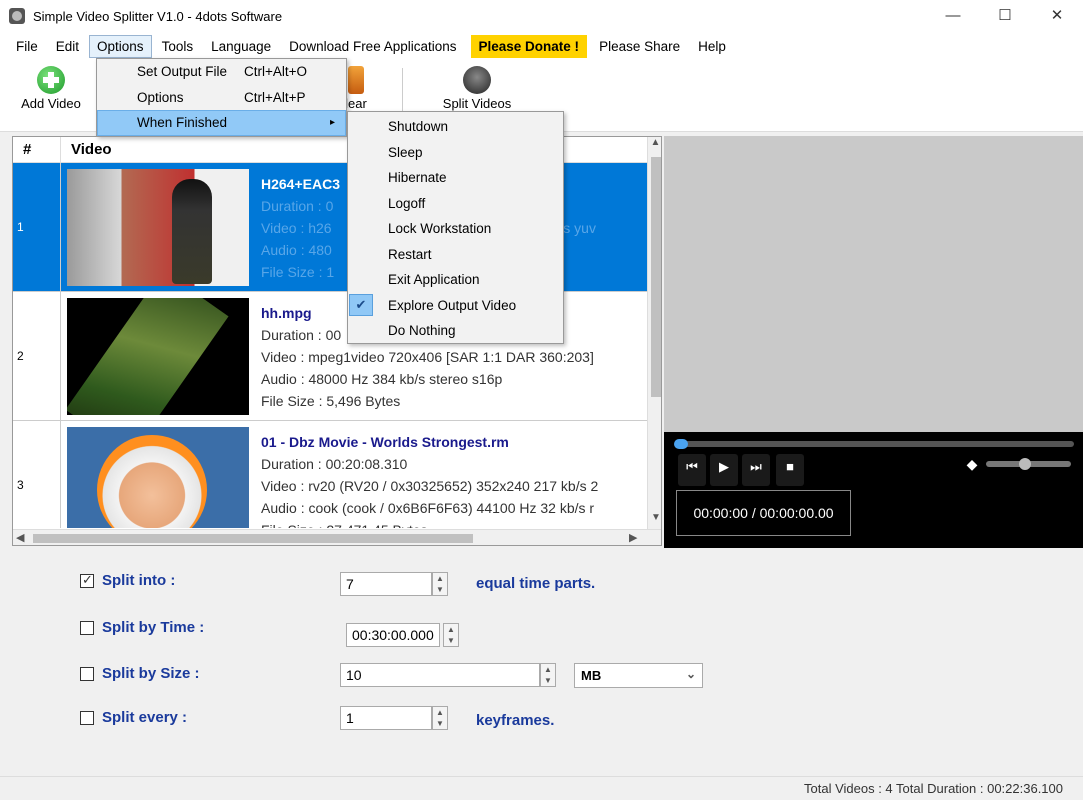  I want to click on menu-item-options: Options Ctrl+Alt+P, so click(221, 98).